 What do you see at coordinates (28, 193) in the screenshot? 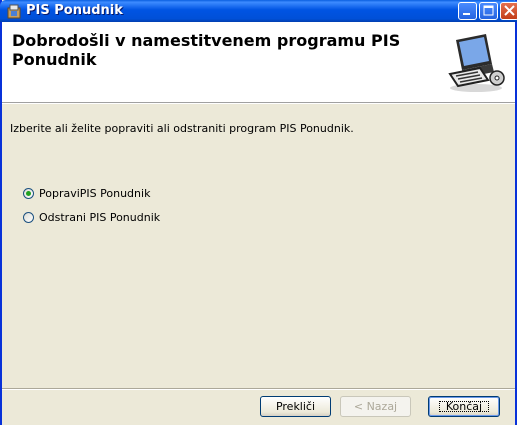
I see `repair-radio` at bounding box center [28, 193].